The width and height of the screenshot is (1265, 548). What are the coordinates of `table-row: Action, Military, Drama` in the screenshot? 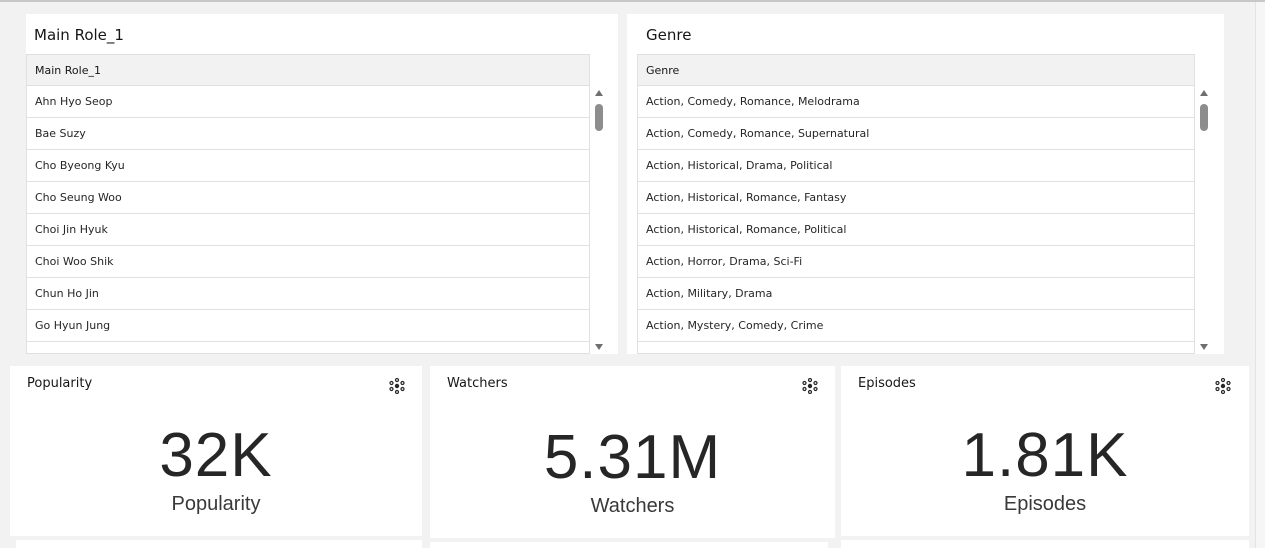 It's located at (916, 294).